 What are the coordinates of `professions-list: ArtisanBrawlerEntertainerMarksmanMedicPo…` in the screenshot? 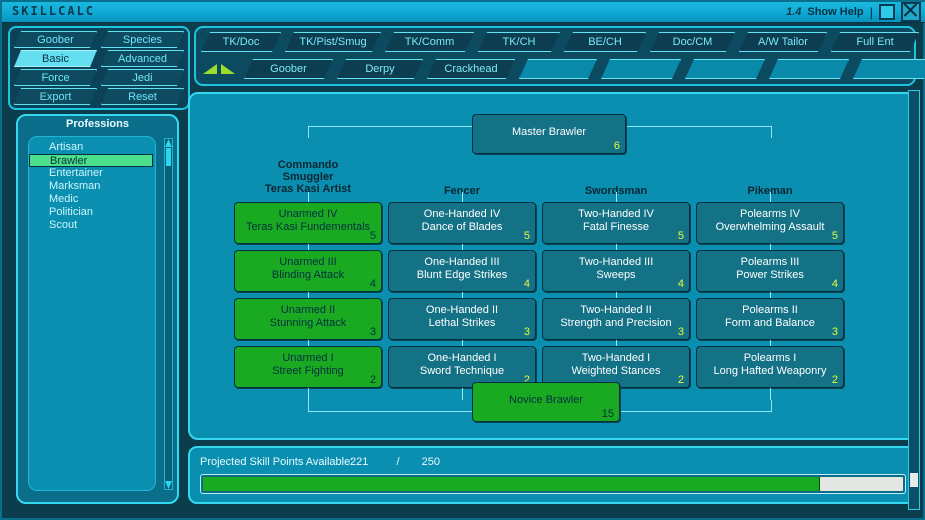 It's located at (92, 313).